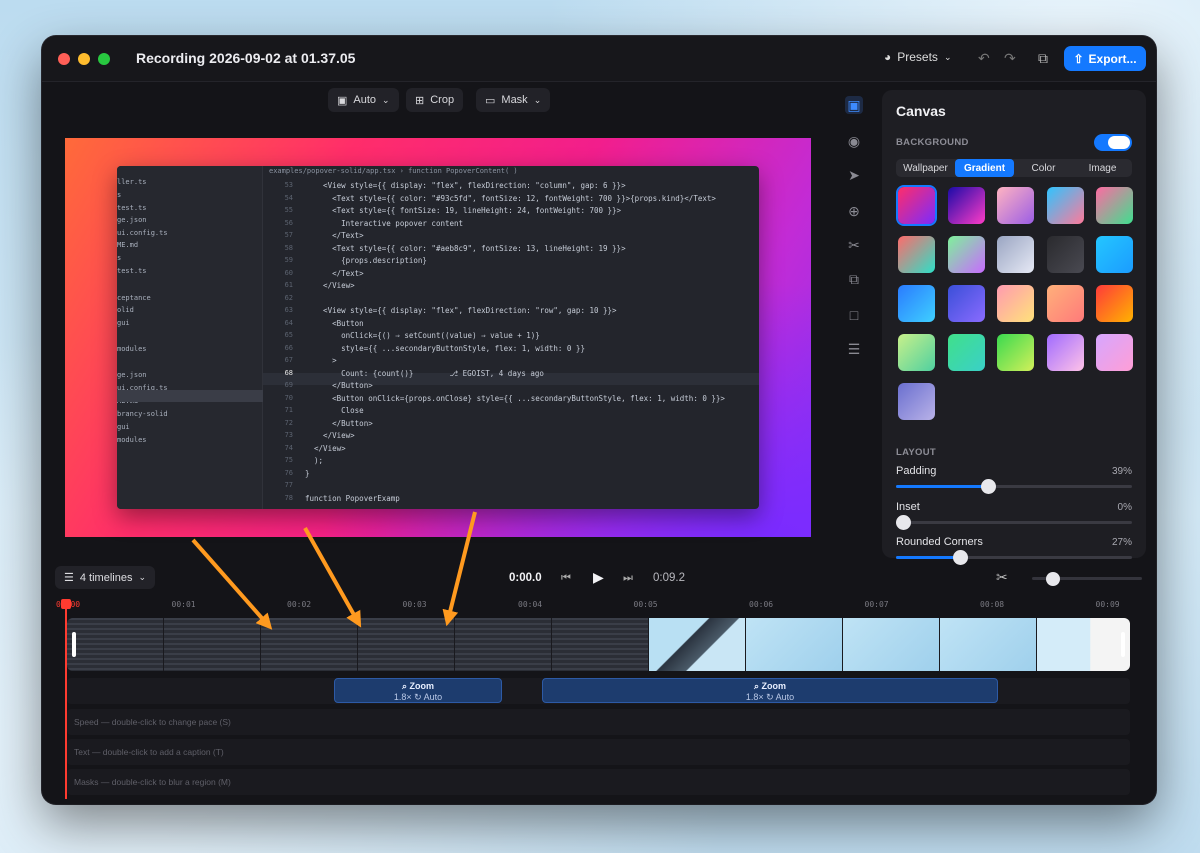  What do you see at coordinates (142, 414) in the screenshot?
I see `file-tree-item: brancy-solid` at bounding box center [142, 414].